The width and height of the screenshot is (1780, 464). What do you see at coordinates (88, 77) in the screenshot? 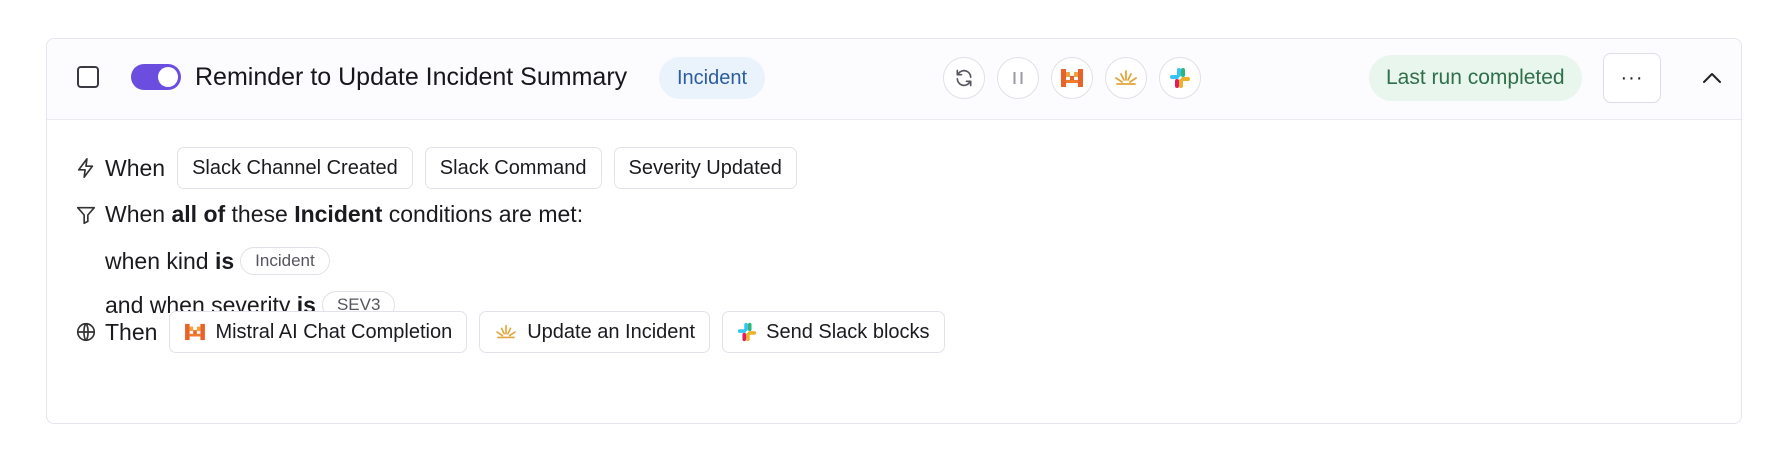
I see `select-checkbox` at bounding box center [88, 77].